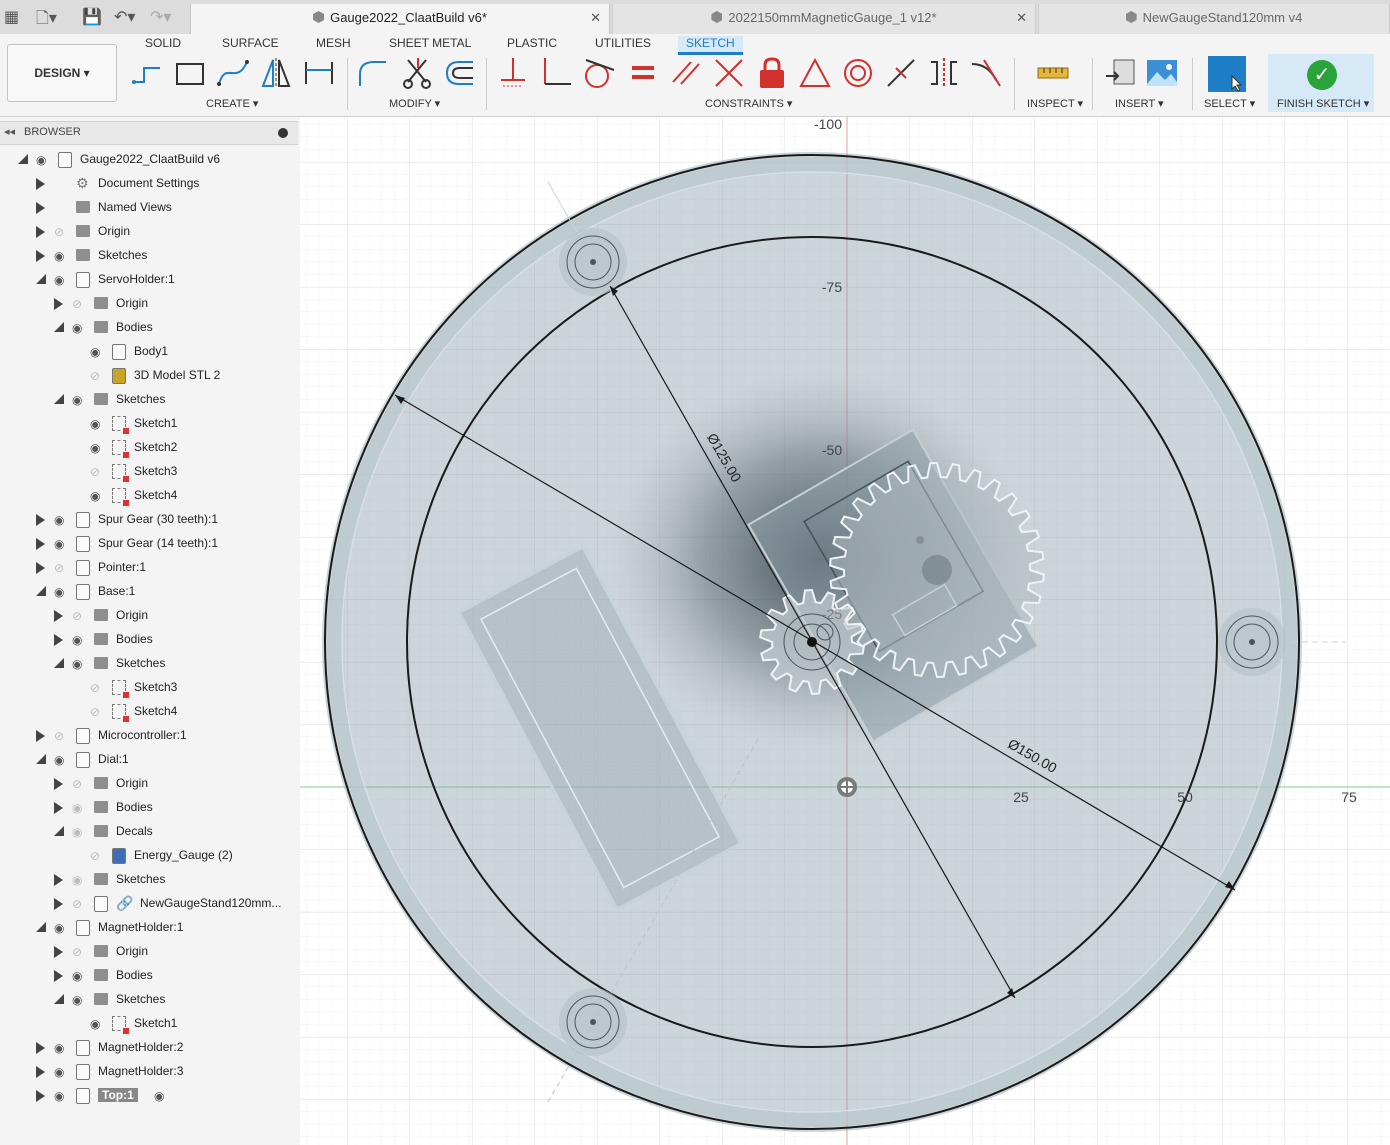 The image size is (1390, 1145). I want to click on browser-tree-item: Named Views, so click(149, 208).